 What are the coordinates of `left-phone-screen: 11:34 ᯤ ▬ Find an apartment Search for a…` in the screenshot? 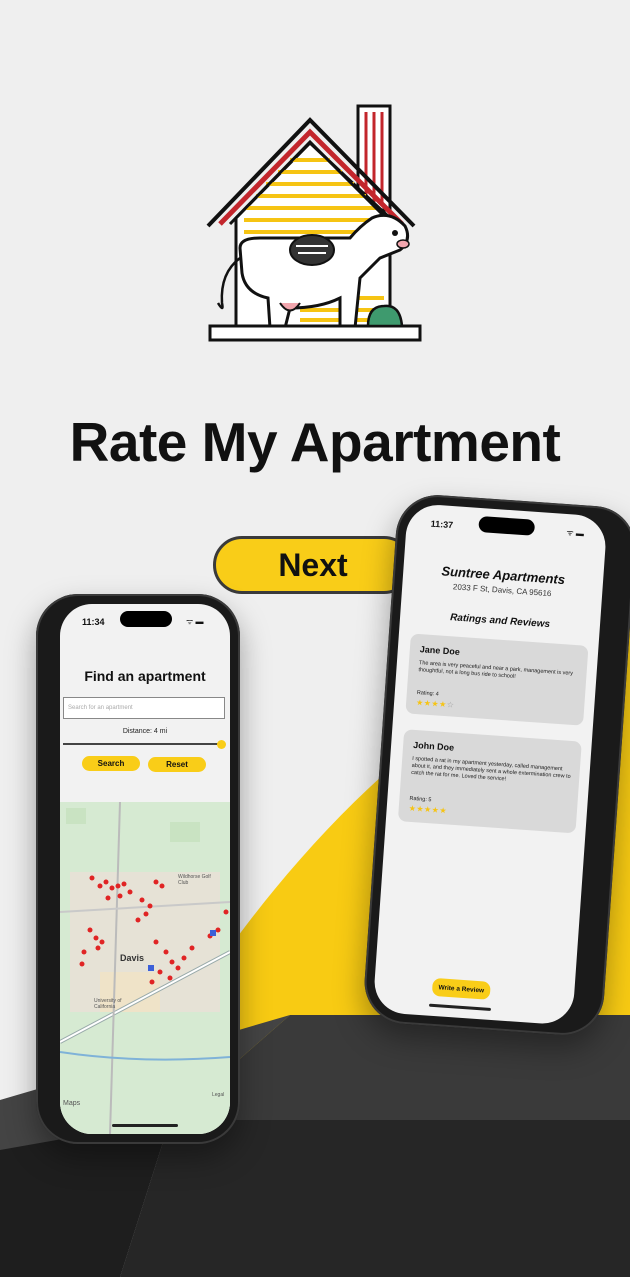 It's located at (145, 869).